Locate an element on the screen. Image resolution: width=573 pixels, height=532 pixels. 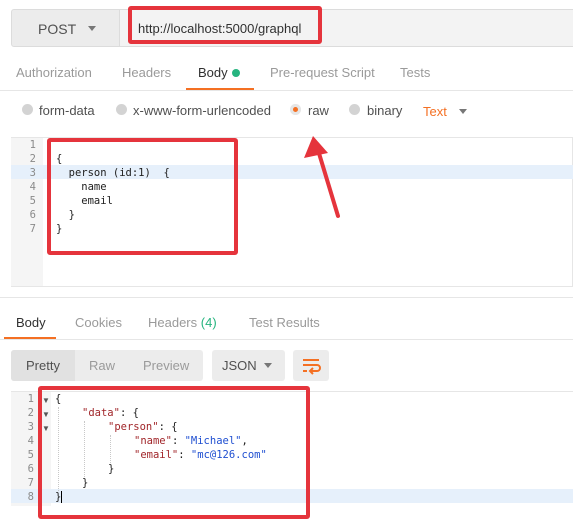
method-select: POST is located at coordinates (65, 28).